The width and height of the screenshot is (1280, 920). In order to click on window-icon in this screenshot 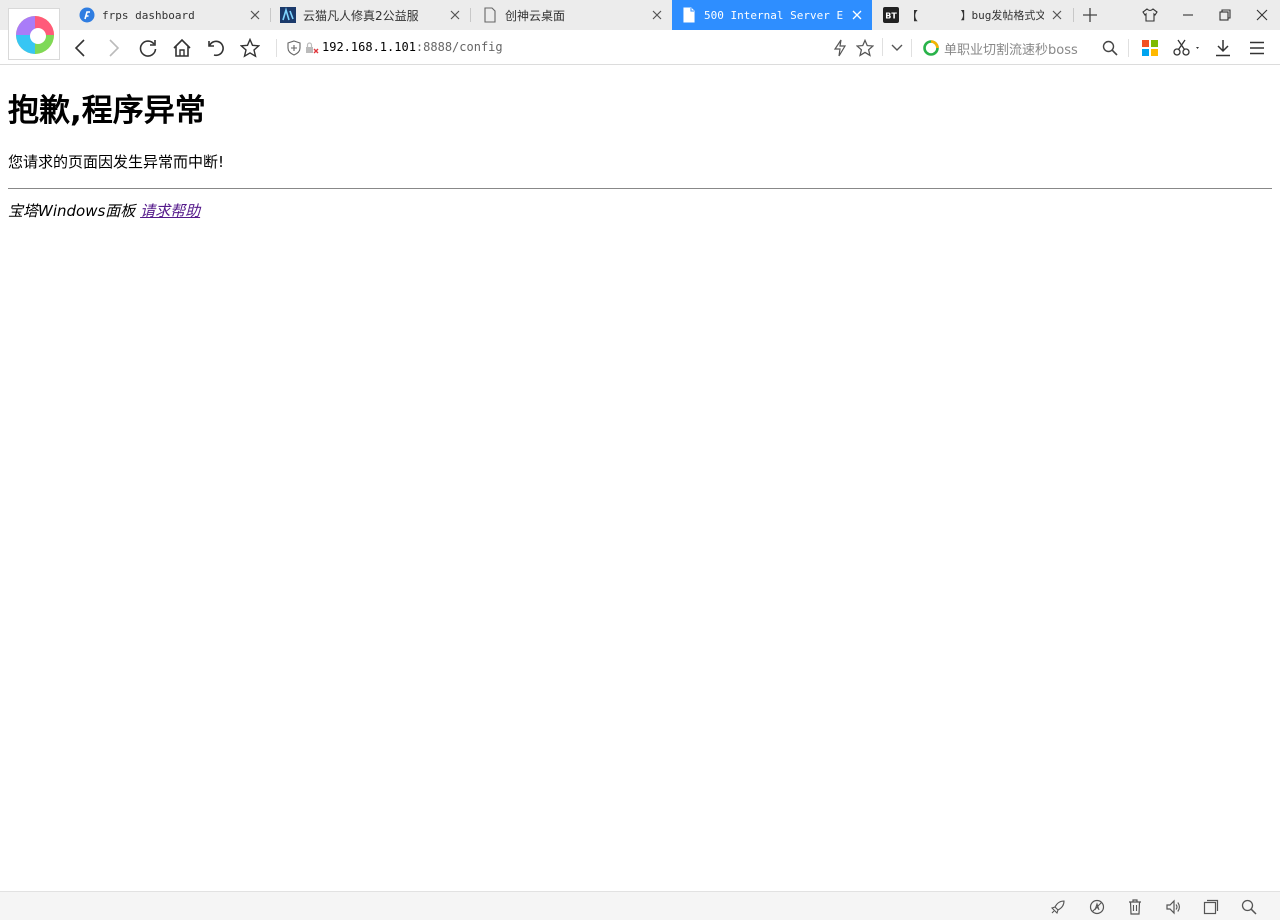, I will do `click(1211, 907)`.